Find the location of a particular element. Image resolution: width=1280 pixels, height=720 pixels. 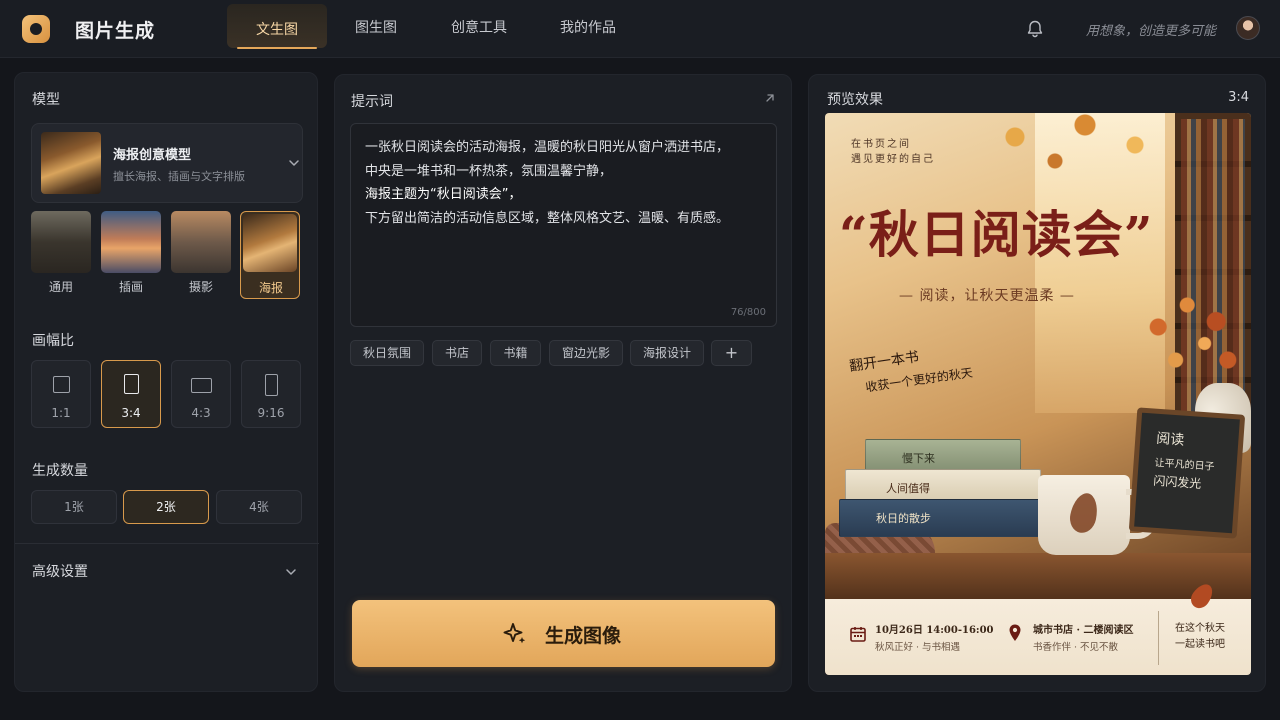

preview-ratio: 3:4 is located at coordinates (1238, 97).